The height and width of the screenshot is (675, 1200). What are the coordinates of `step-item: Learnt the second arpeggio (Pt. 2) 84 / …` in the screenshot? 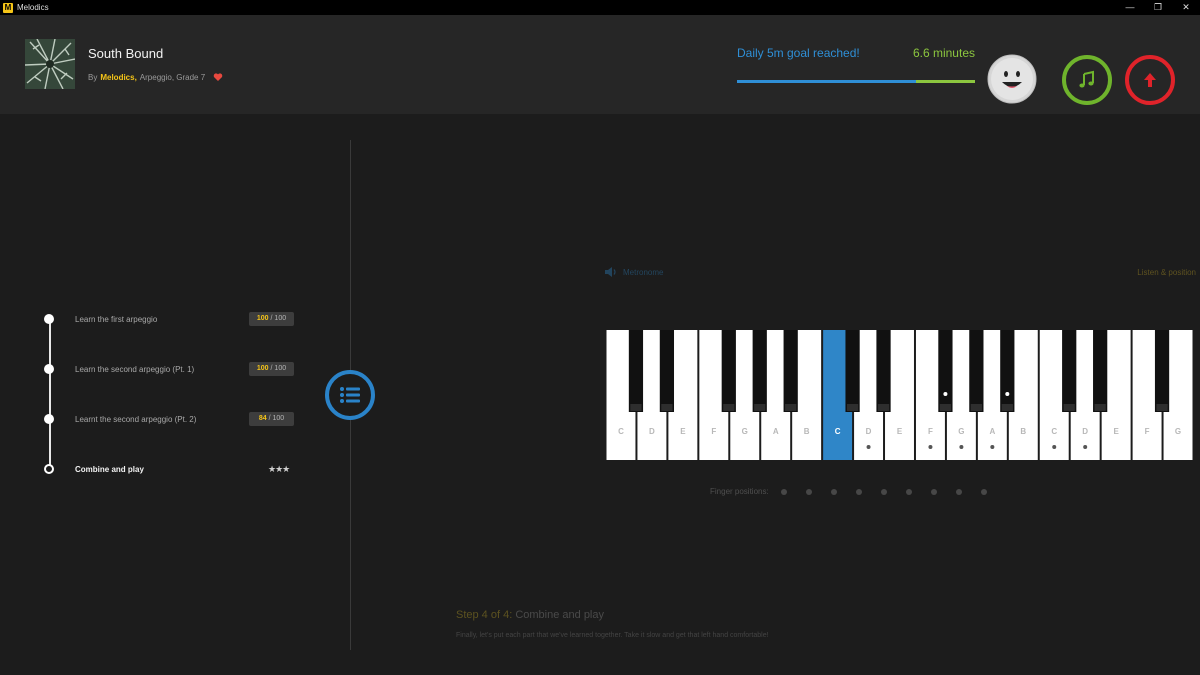 It's located at (174, 419).